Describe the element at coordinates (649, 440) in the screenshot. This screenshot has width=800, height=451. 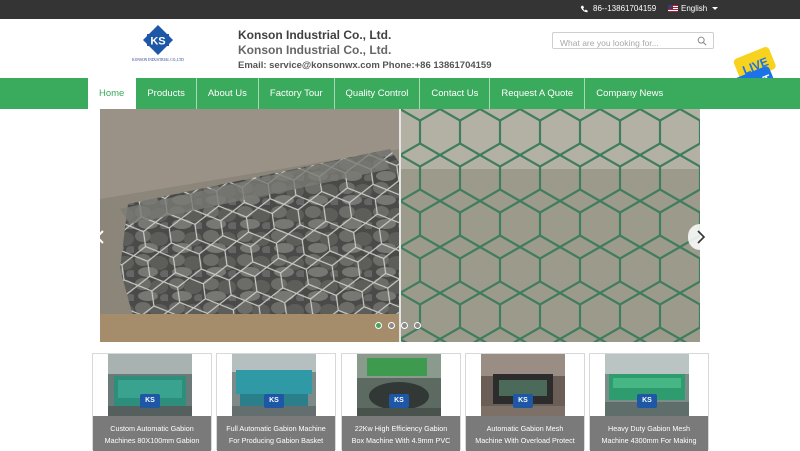
I see `product-title-line2: Machine 4300mm For Making` at that location.